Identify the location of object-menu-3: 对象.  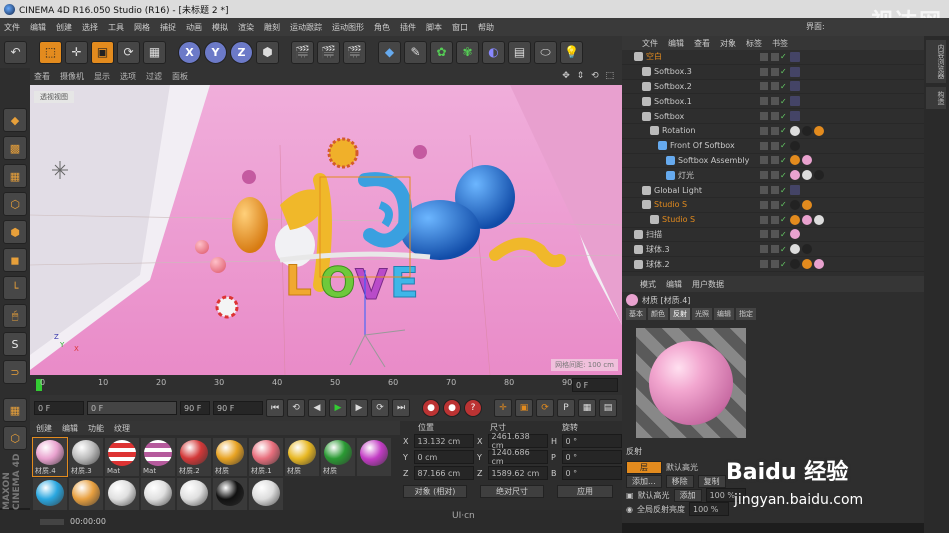
(728, 43).